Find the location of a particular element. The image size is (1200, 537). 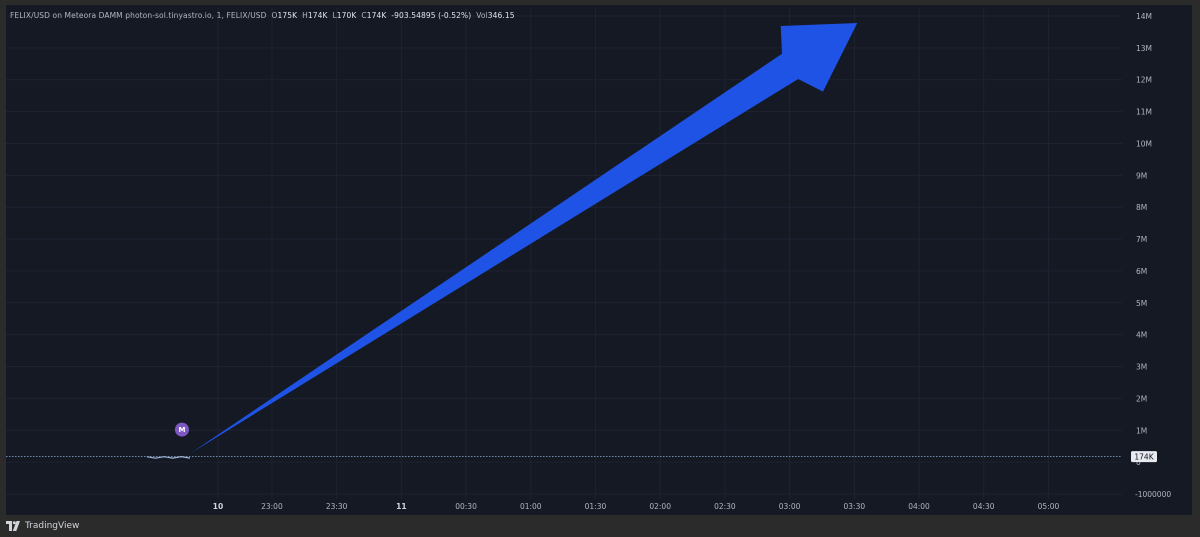

change-value: -903.54895 (-0.52%) is located at coordinates (431, 15).